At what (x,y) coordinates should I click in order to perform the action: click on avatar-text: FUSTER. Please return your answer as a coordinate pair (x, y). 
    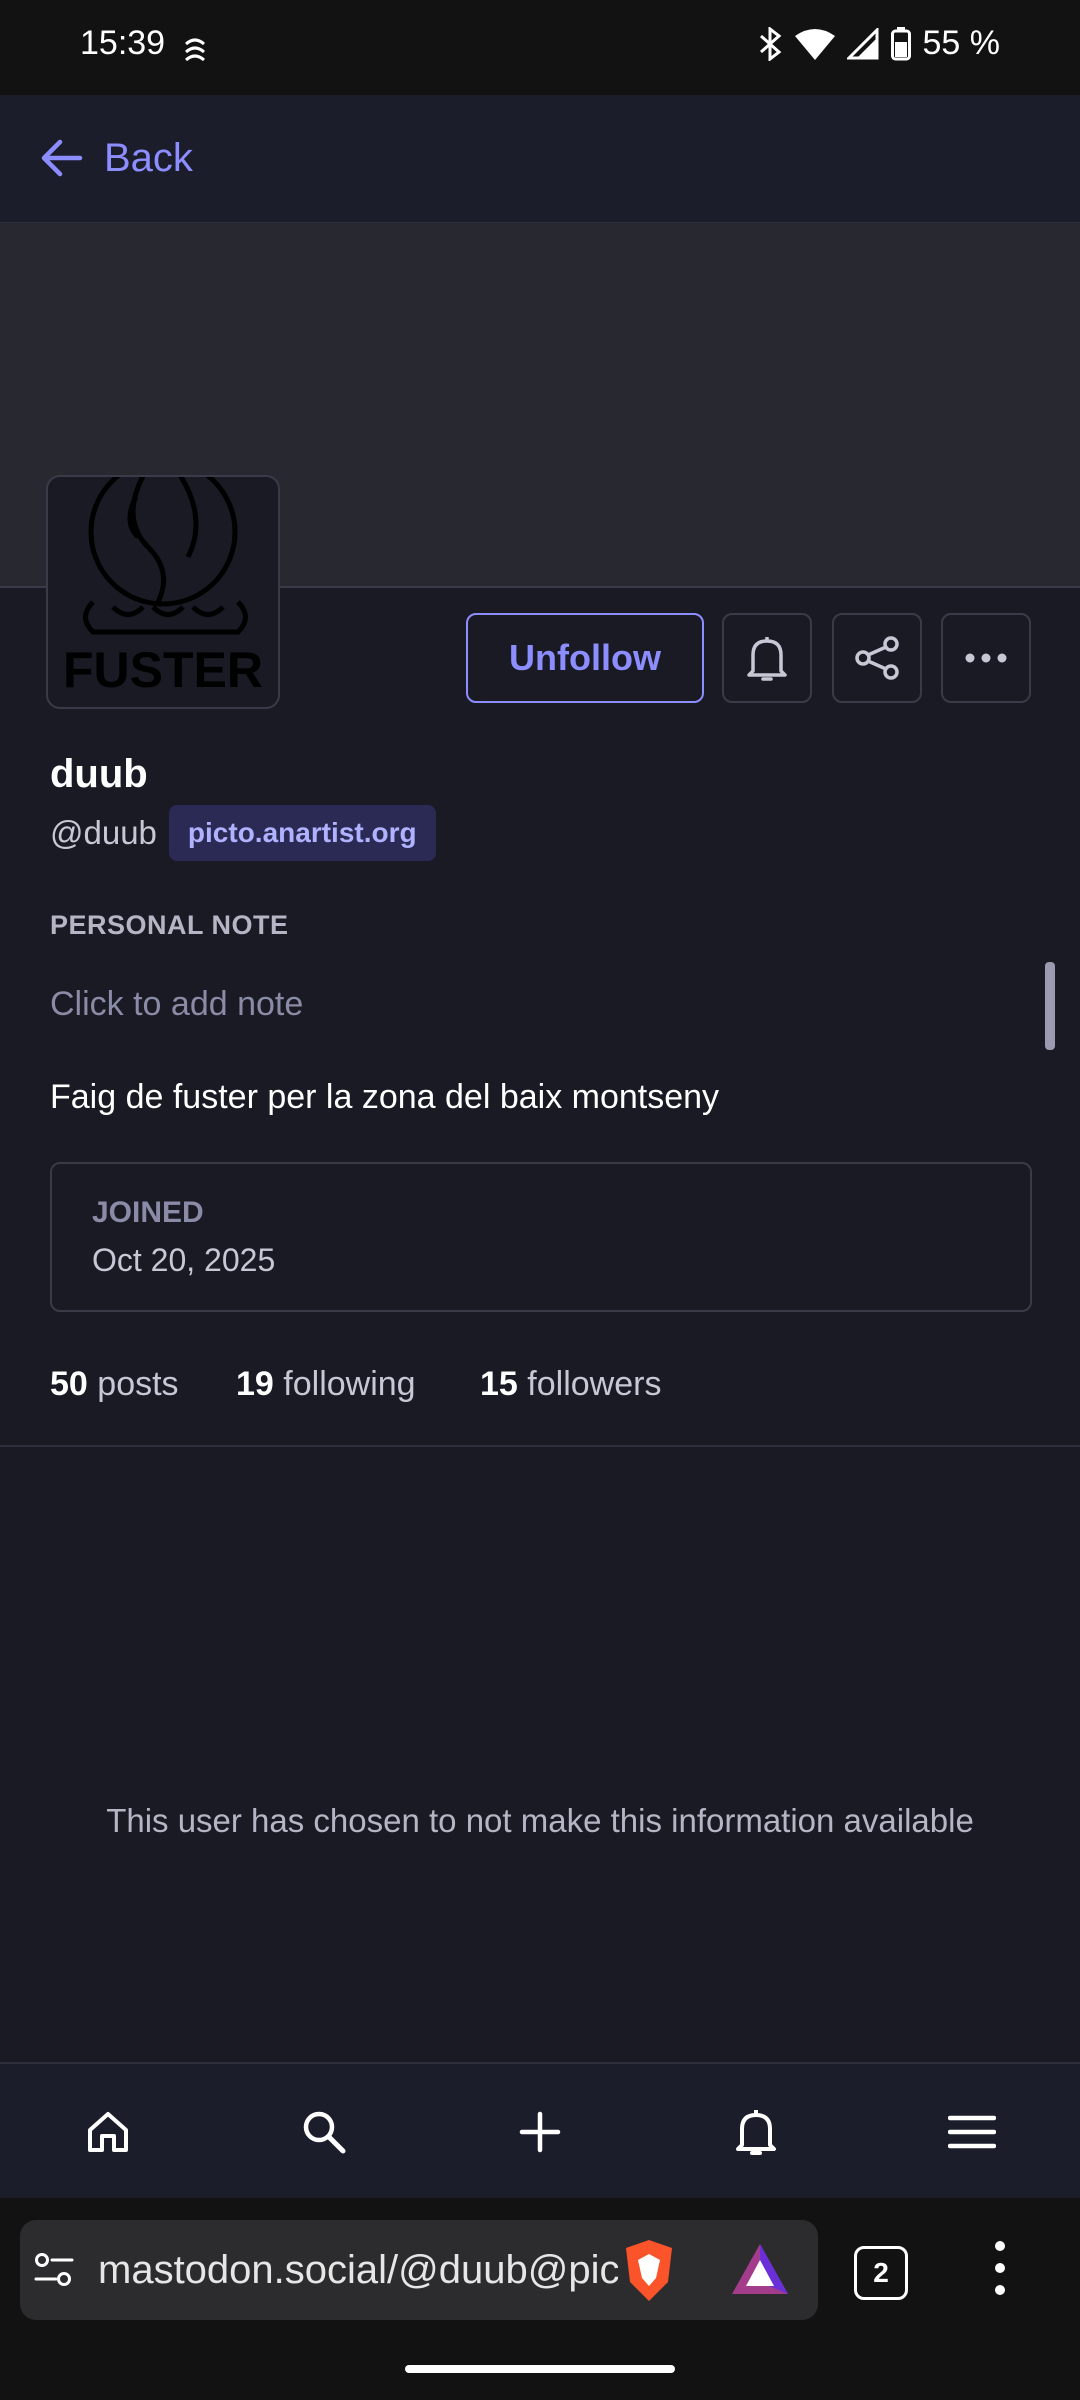
    Looking at the image, I should click on (163, 670).